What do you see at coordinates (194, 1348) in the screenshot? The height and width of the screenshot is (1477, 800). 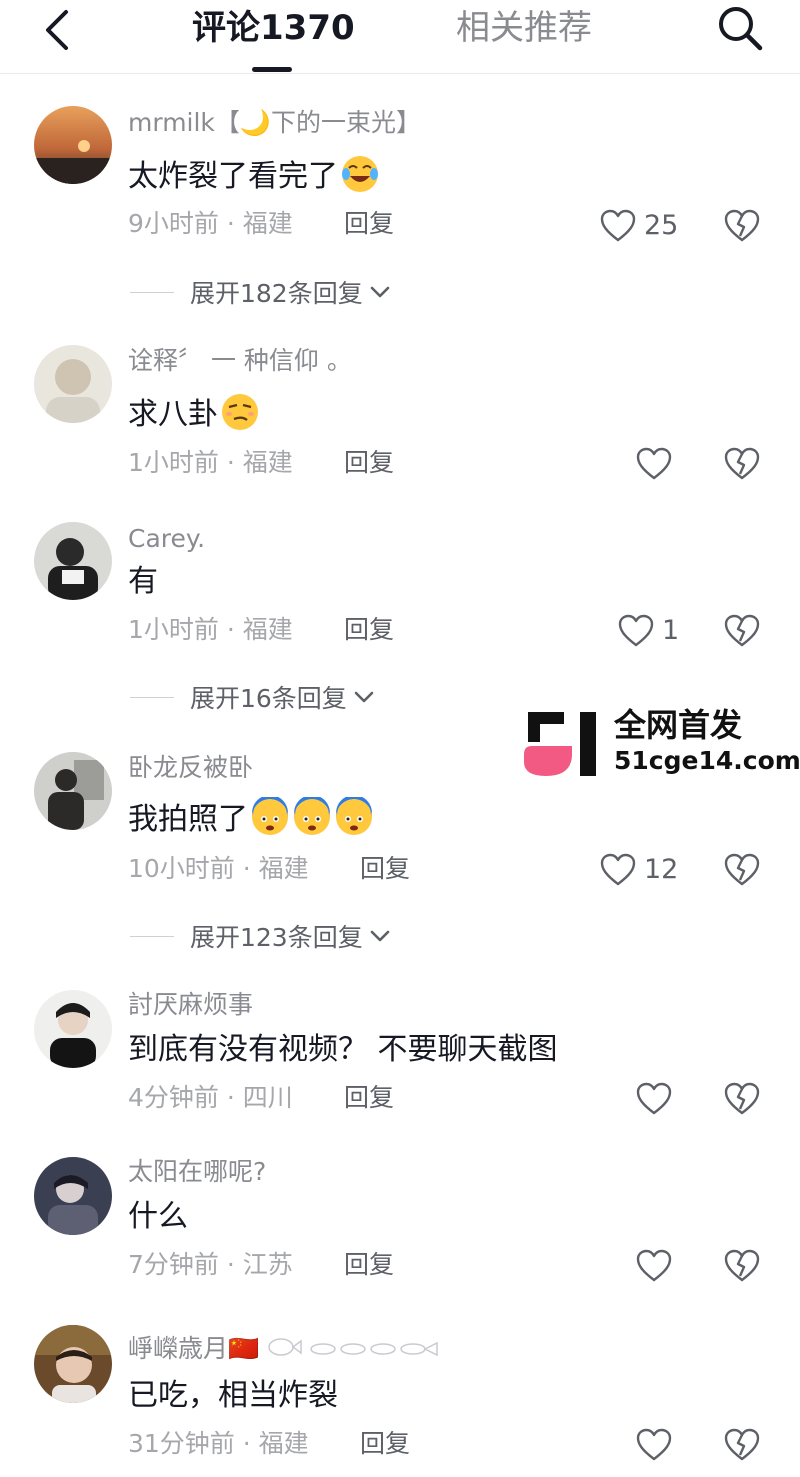 I see `username-text: 崢嶸歳月🇨🇳` at bounding box center [194, 1348].